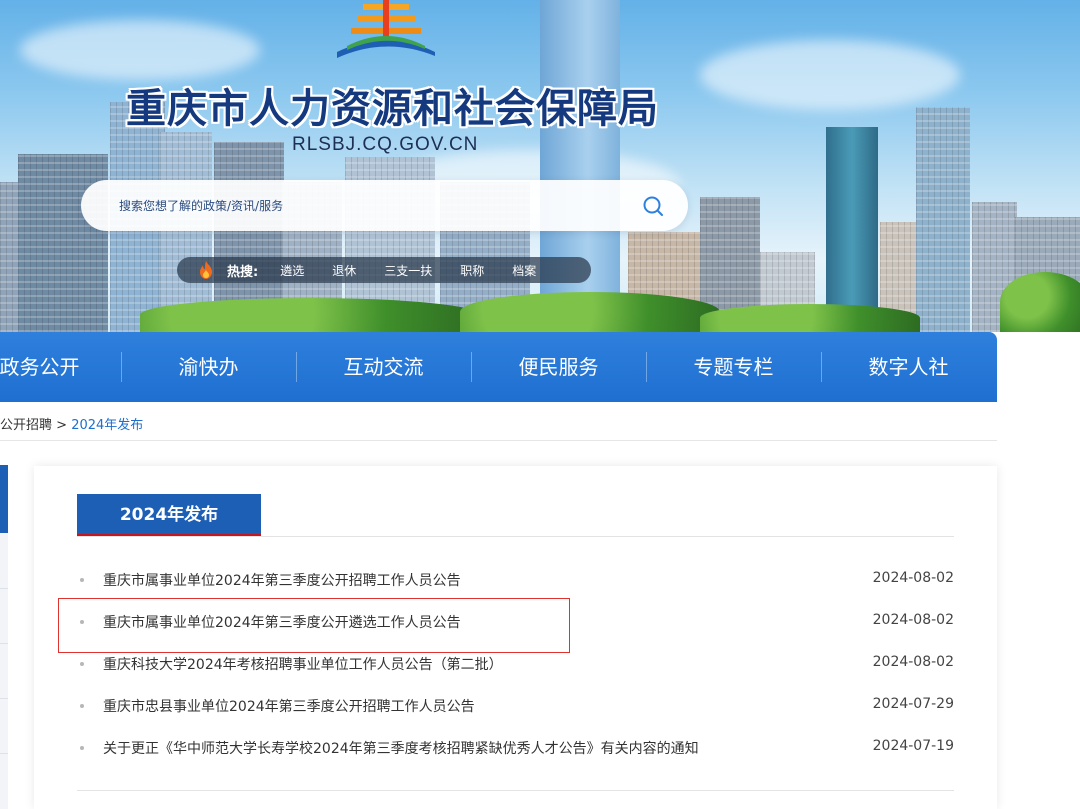 The width and height of the screenshot is (1080, 809). I want to click on tab-underline, so click(515, 536).